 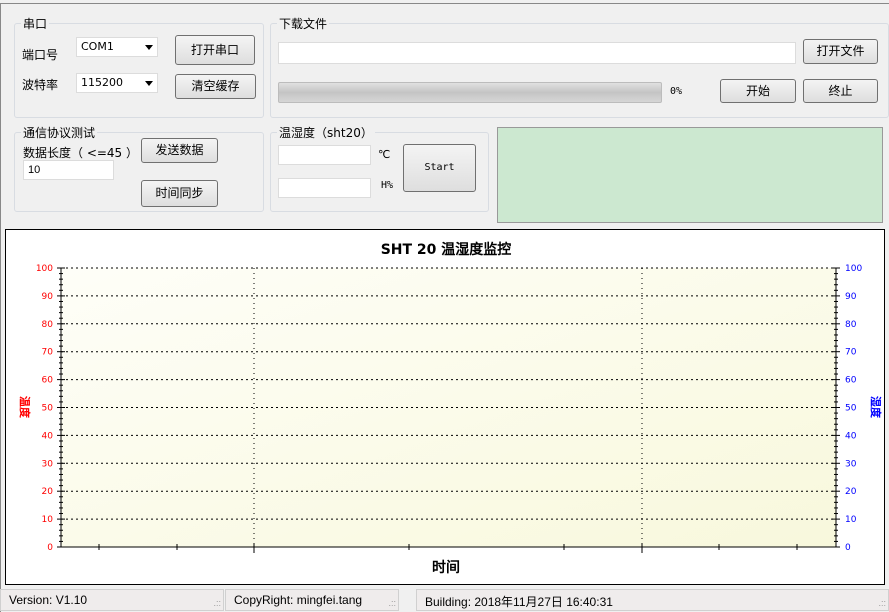 What do you see at coordinates (324, 155) in the screenshot?
I see `temperature-input` at bounding box center [324, 155].